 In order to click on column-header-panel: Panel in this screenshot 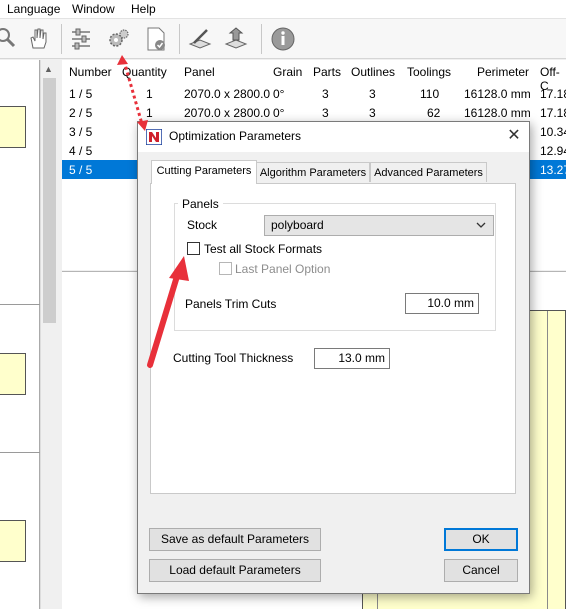, I will do `click(199, 72)`.